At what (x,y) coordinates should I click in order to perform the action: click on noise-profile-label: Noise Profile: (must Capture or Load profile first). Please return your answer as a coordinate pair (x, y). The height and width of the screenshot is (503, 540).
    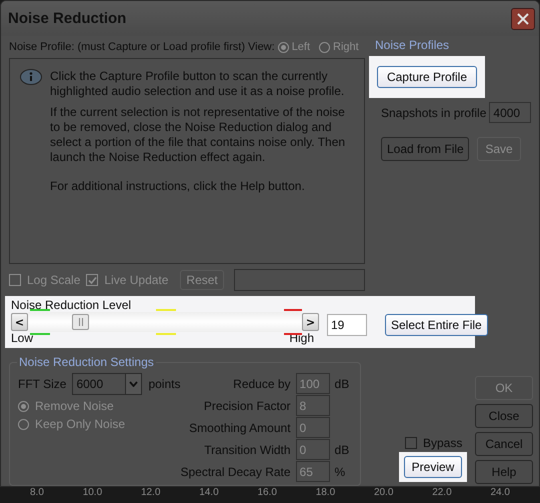
    Looking at the image, I should click on (127, 47).